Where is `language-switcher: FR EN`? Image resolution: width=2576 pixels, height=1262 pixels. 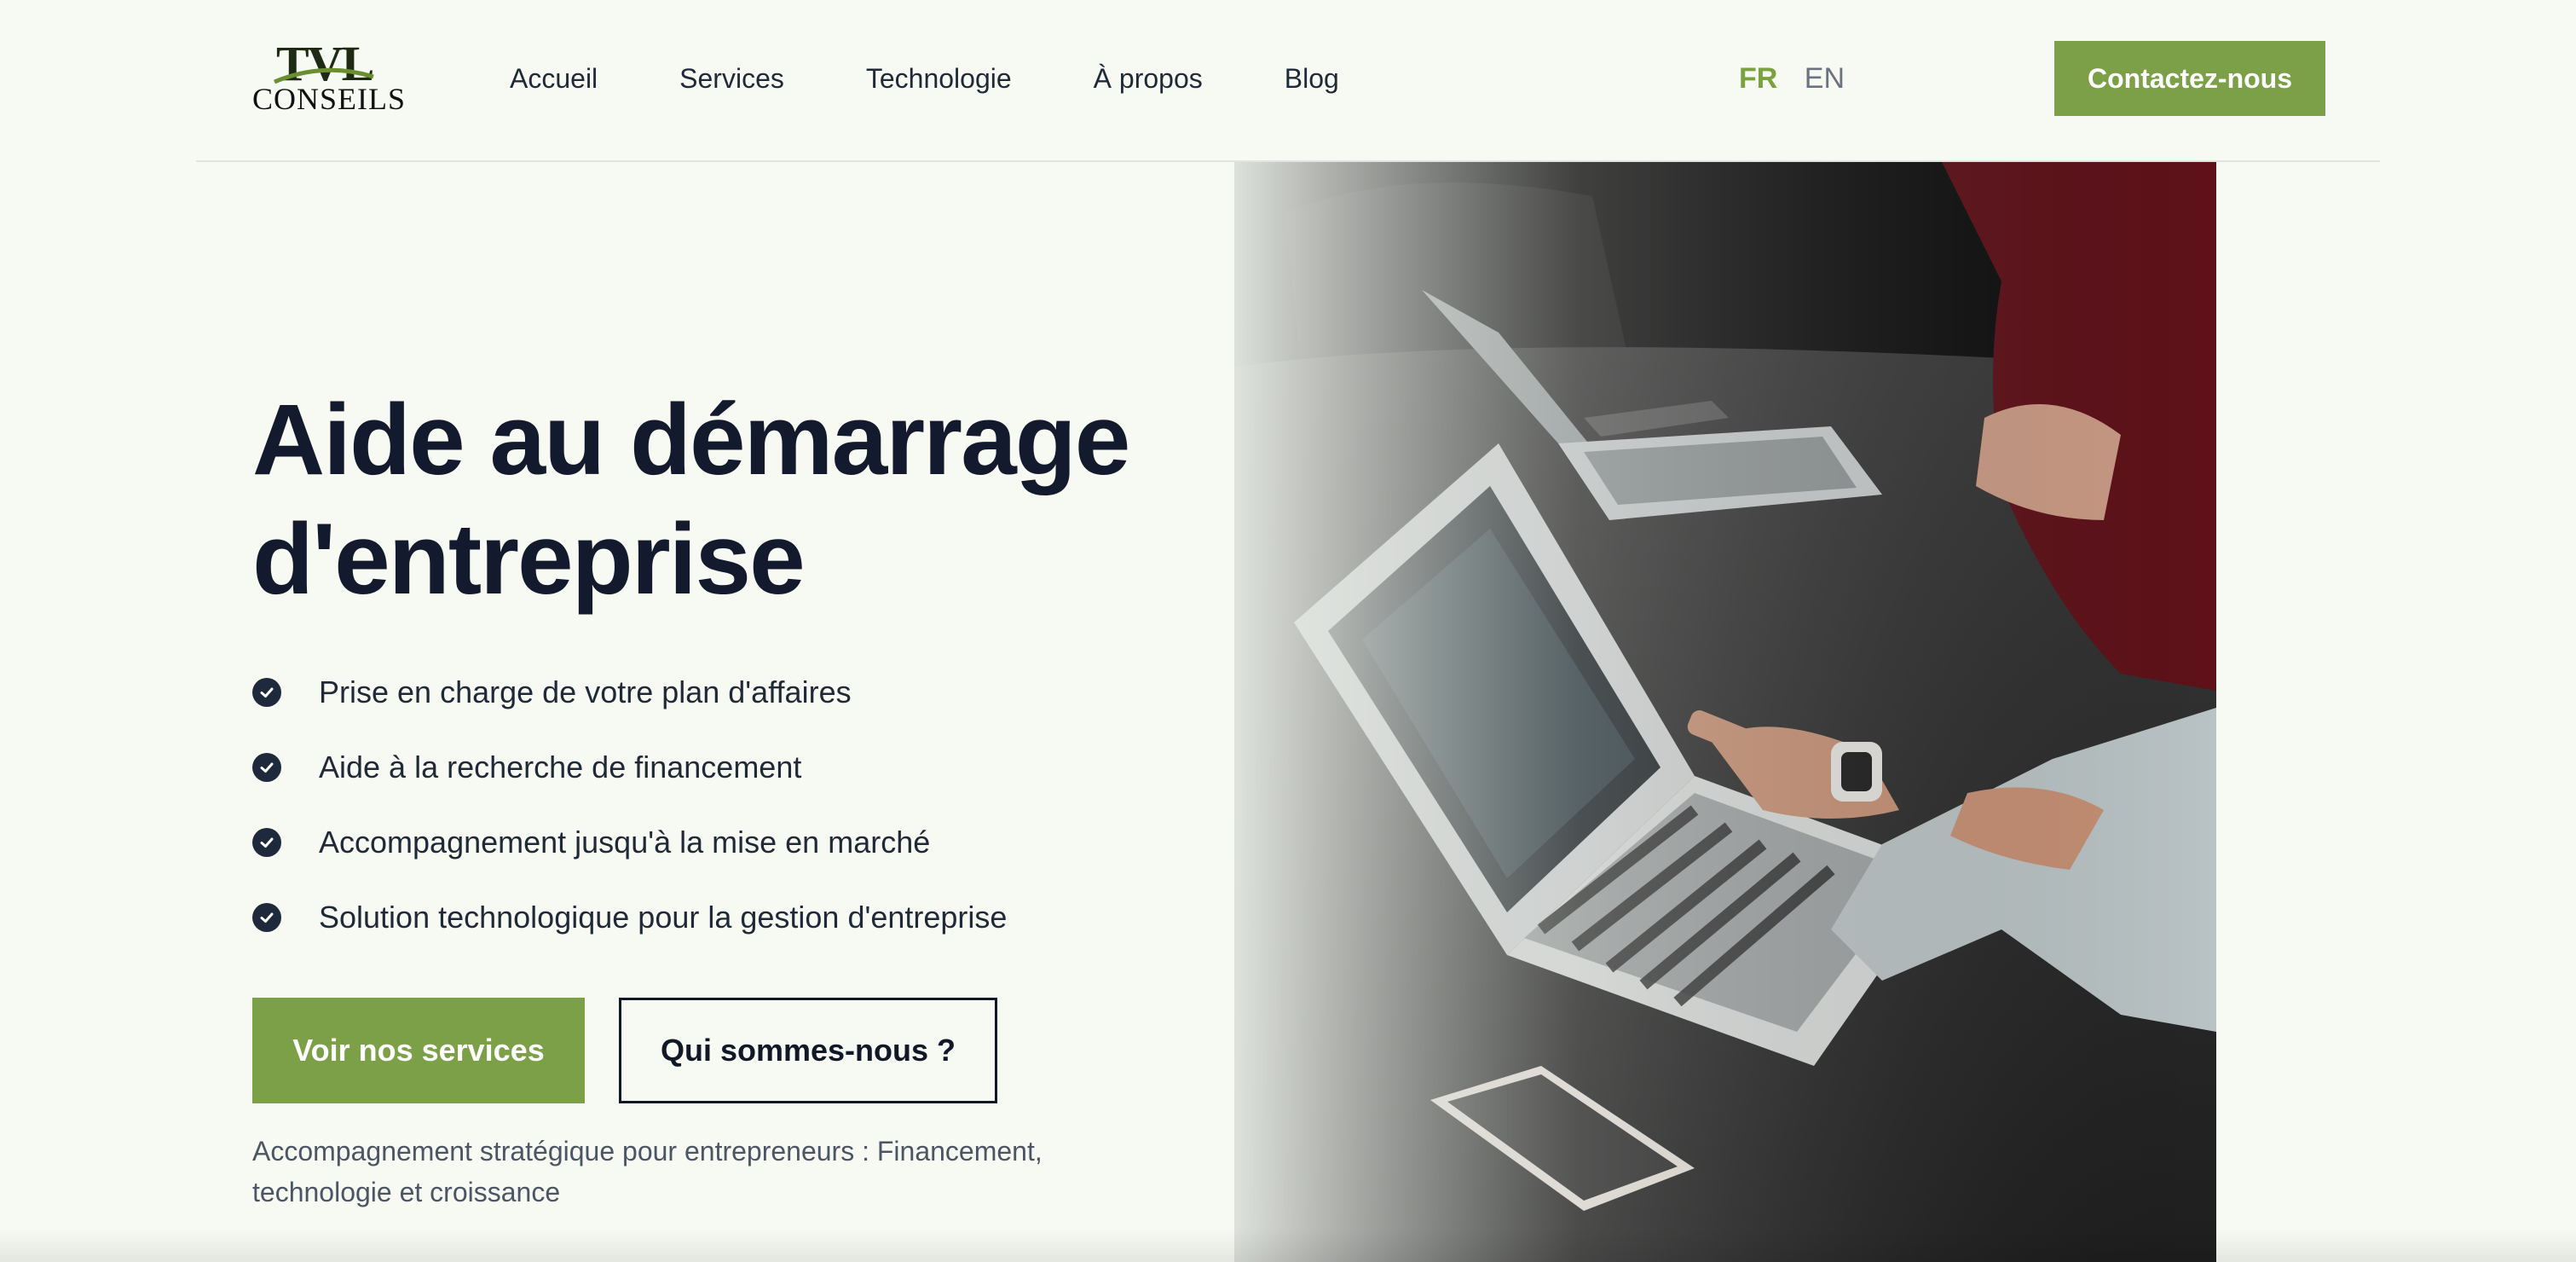 language-switcher: FR EN is located at coordinates (1792, 78).